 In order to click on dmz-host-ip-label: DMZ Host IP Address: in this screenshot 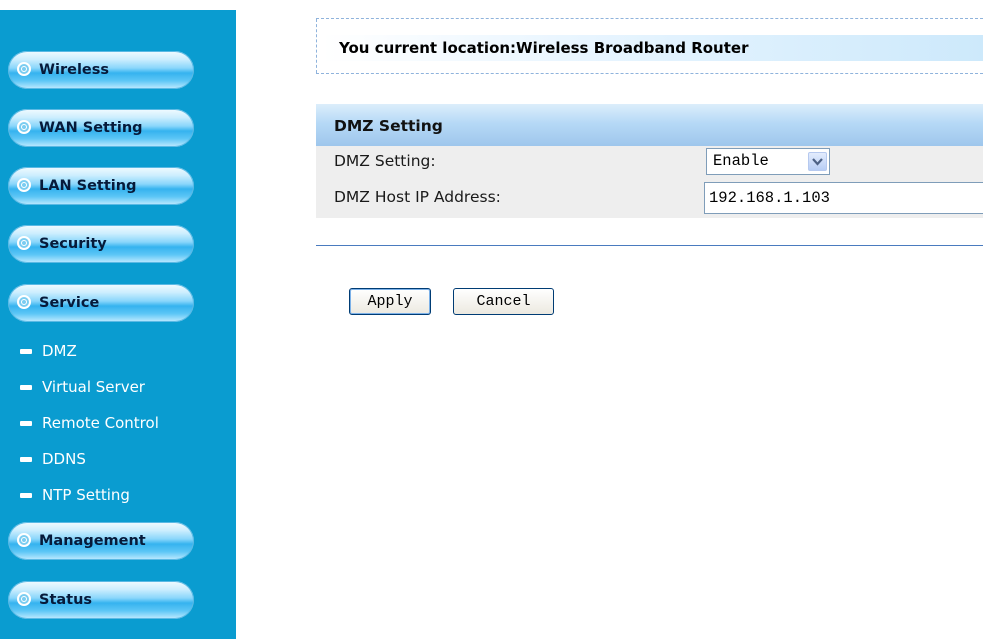, I will do `click(417, 197)`.